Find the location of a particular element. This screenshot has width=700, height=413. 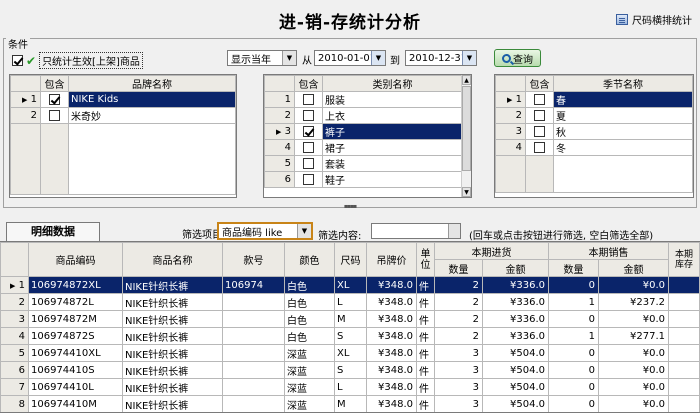

brand-grid: 包含 品牌名称 ▶ 1 NIKE Kids 2 米奇妙 is located at coordinates (123, 136).